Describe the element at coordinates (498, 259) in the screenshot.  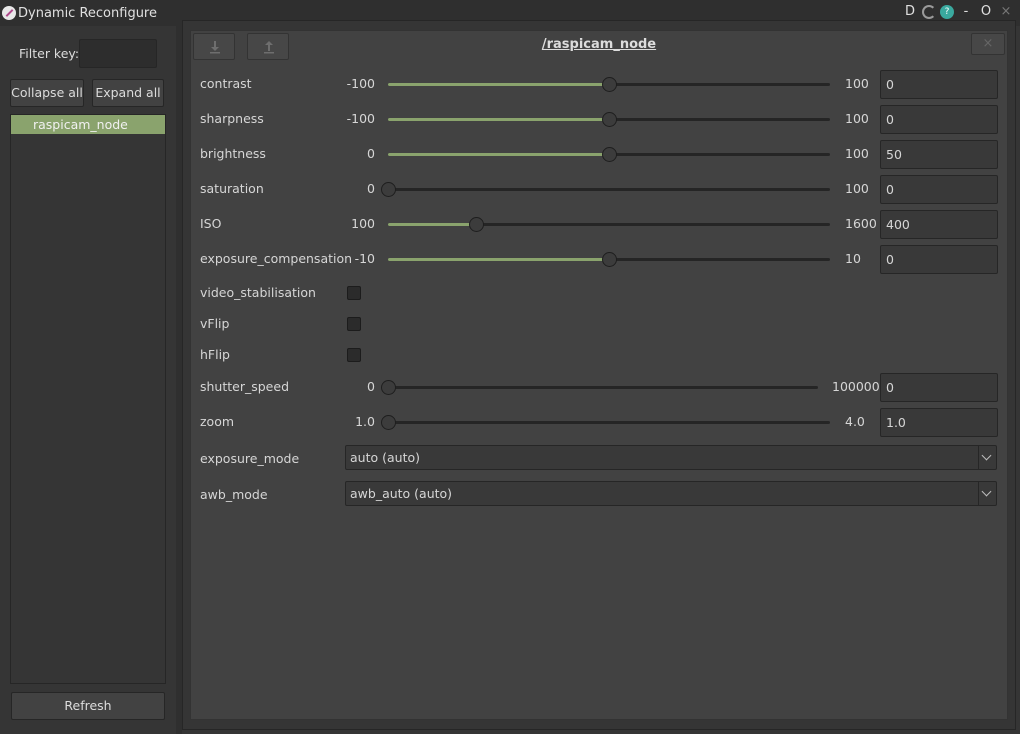
I see `slider-fill-exposure-compensation` at that location.